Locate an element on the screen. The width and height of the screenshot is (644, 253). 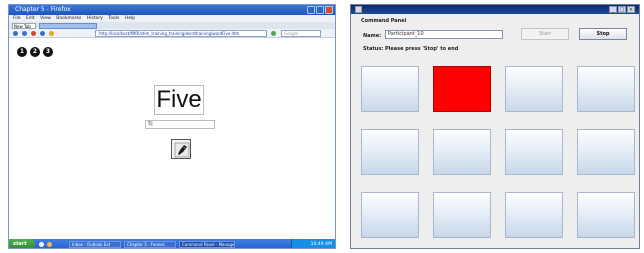
browser-tabbar: New Tab is located at coordinates (172, 25).